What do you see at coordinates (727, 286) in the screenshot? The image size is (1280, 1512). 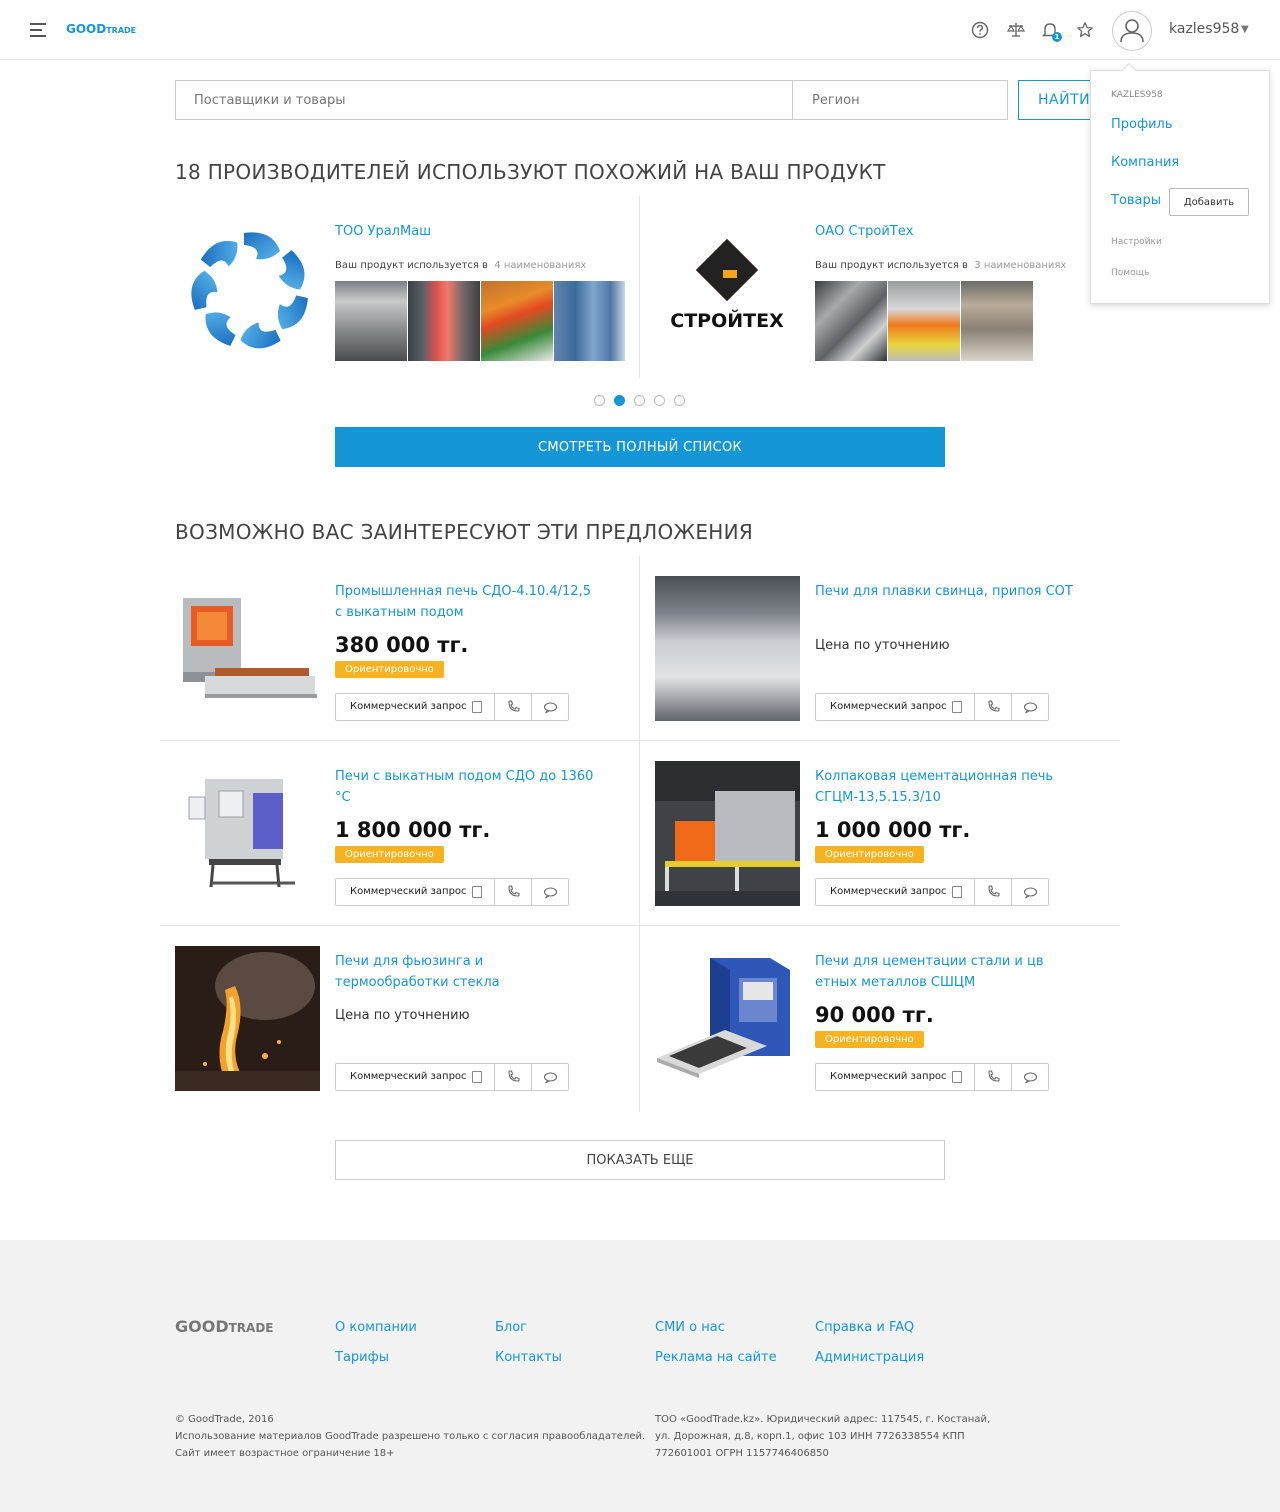 I see `stroyteh-logo: СТРОЙТЕХ` at bounding box center [727, 286].